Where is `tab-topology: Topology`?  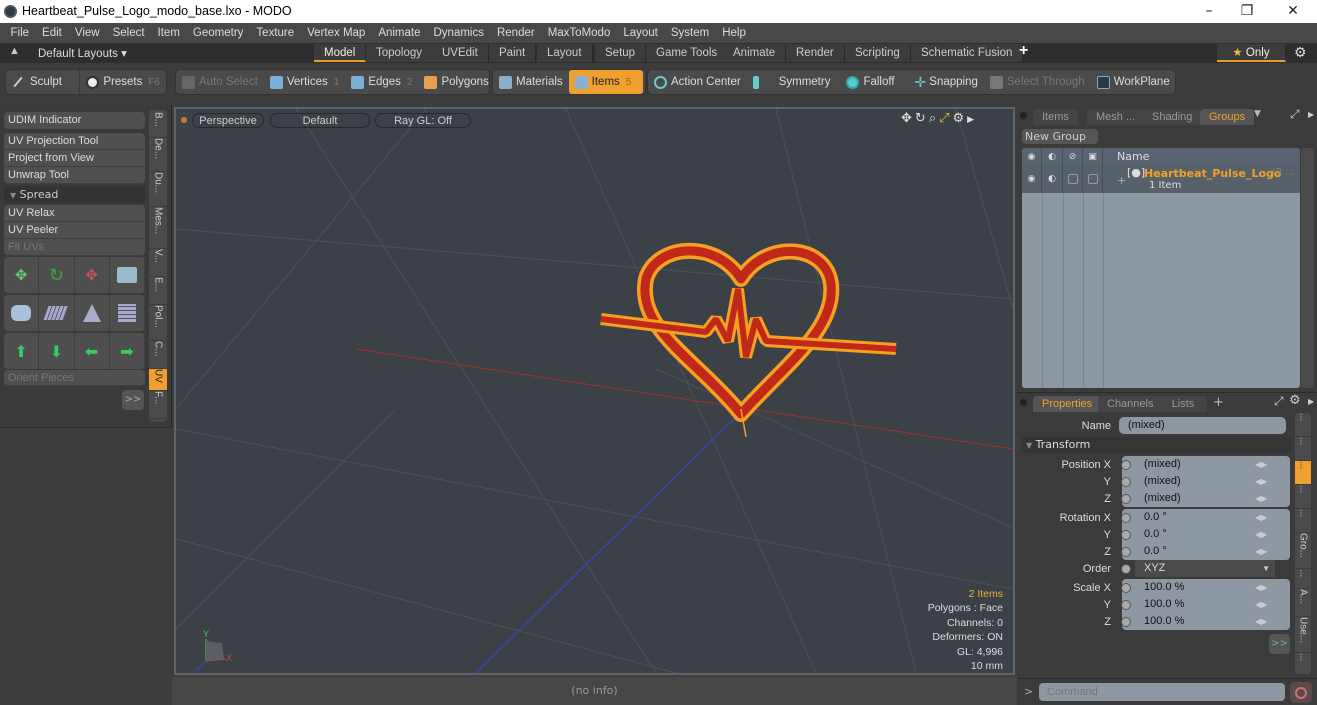
tab-topology: Topology is located at coordinates (400, 53).